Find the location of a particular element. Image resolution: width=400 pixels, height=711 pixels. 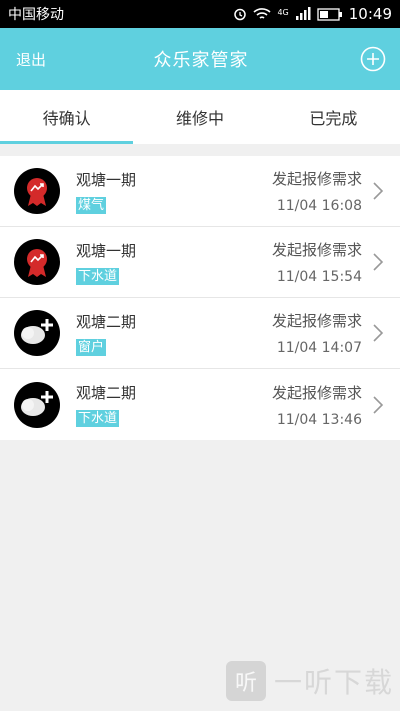

app-header: 退出 众乐家管家 is located at coordinates (200, 59).